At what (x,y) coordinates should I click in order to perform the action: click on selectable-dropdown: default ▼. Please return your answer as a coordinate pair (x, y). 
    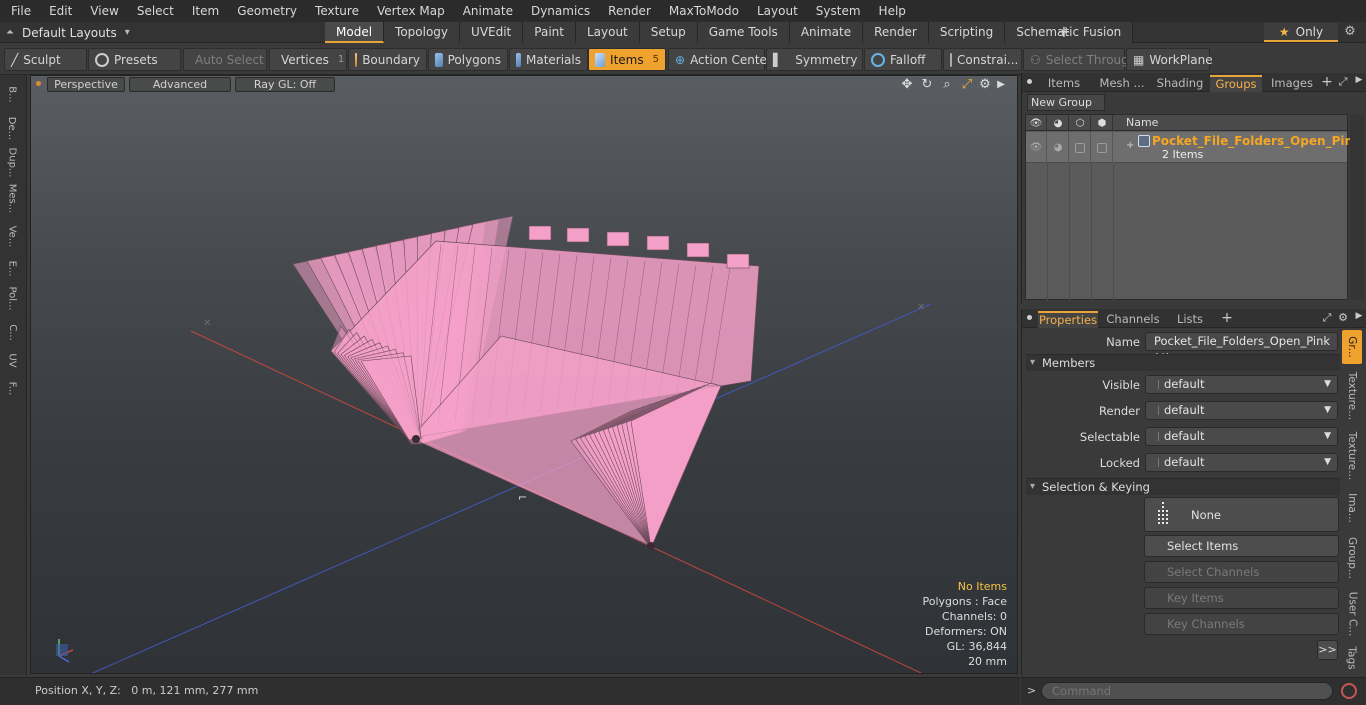
    Looking at the image, I should click on (1241, 436).